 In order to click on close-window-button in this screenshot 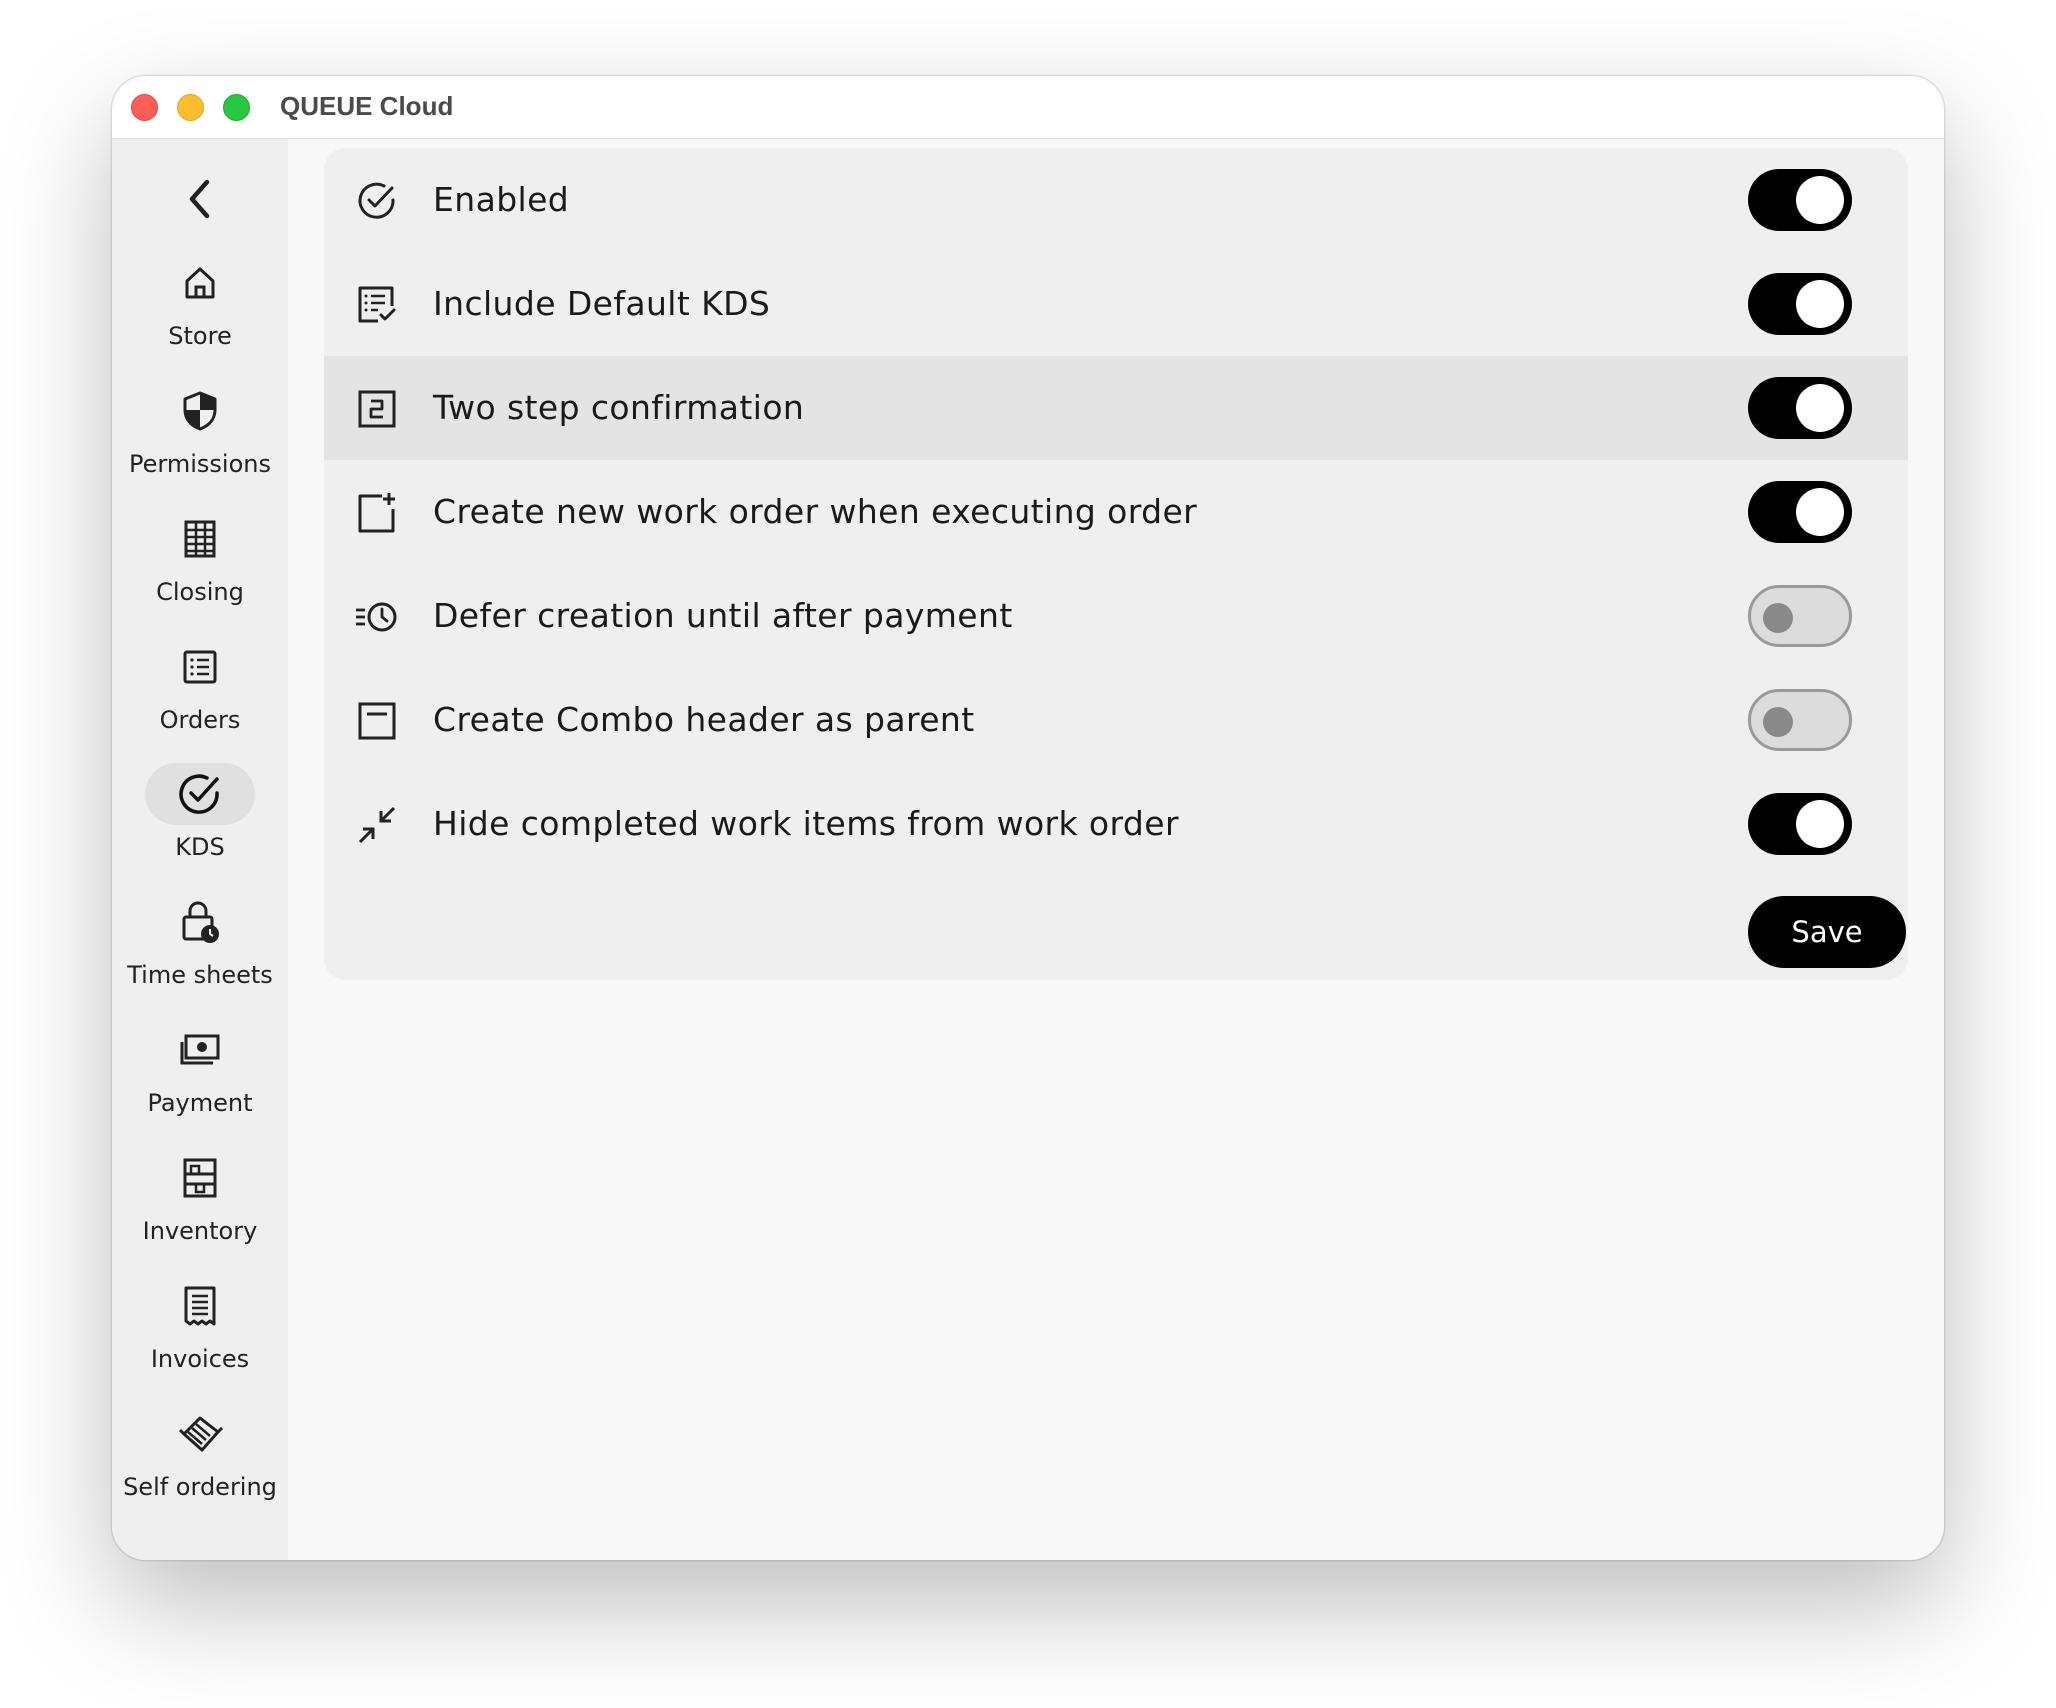, I will do `click(144, 107)`.